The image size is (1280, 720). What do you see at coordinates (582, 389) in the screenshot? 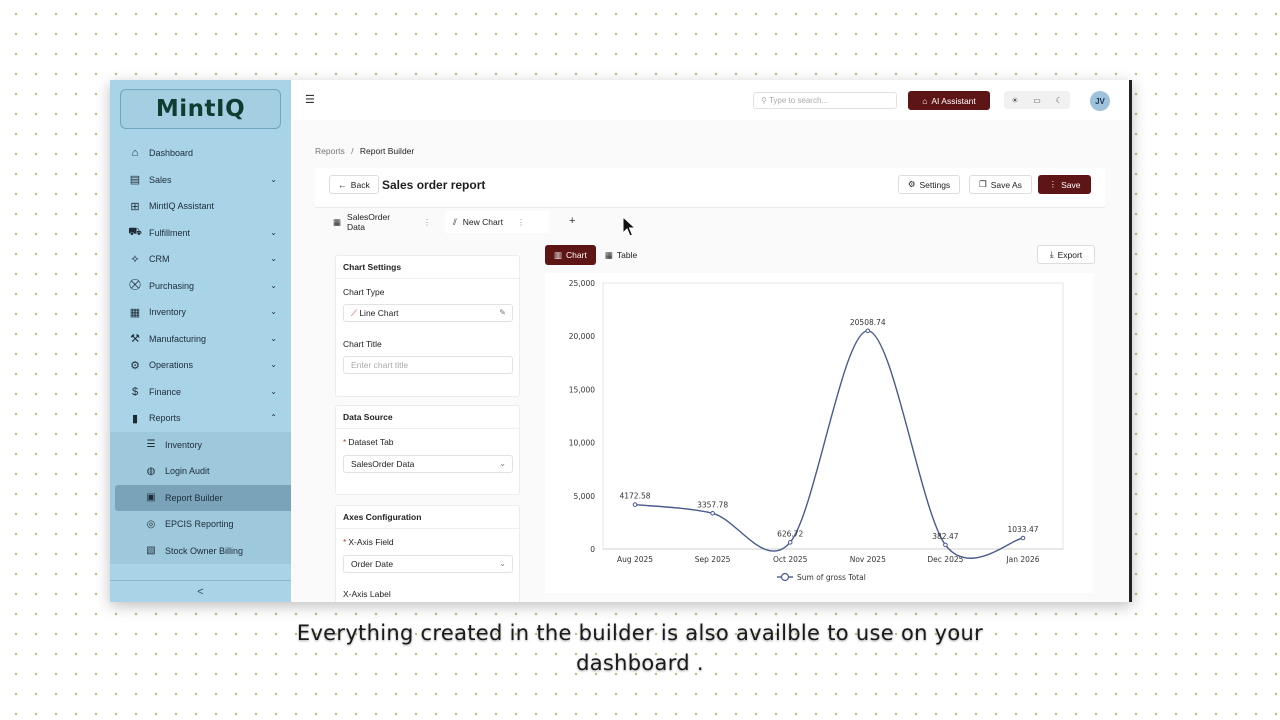
I see `y-tick-label: 15,000` at bounding box center [582, 389].